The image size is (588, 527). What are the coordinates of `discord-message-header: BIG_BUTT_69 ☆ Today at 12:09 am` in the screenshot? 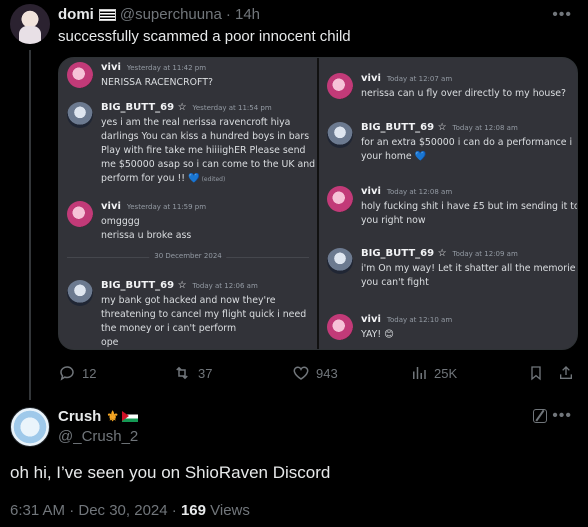 It's located at (439, 253).